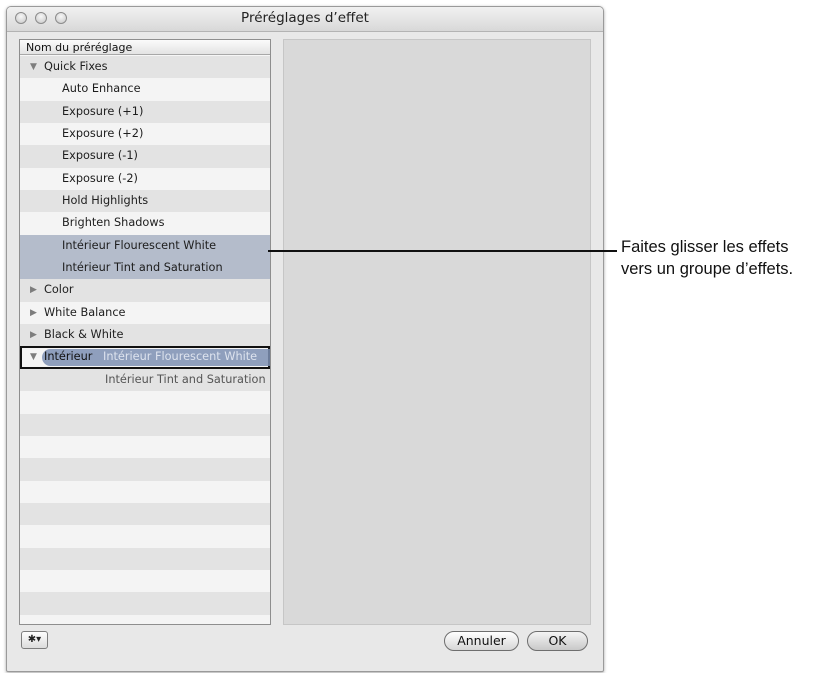 The height and width of the screenshot is (673, 831). I want to click on list-item-label: Intérieur Flourescent White, so click(139, 245).